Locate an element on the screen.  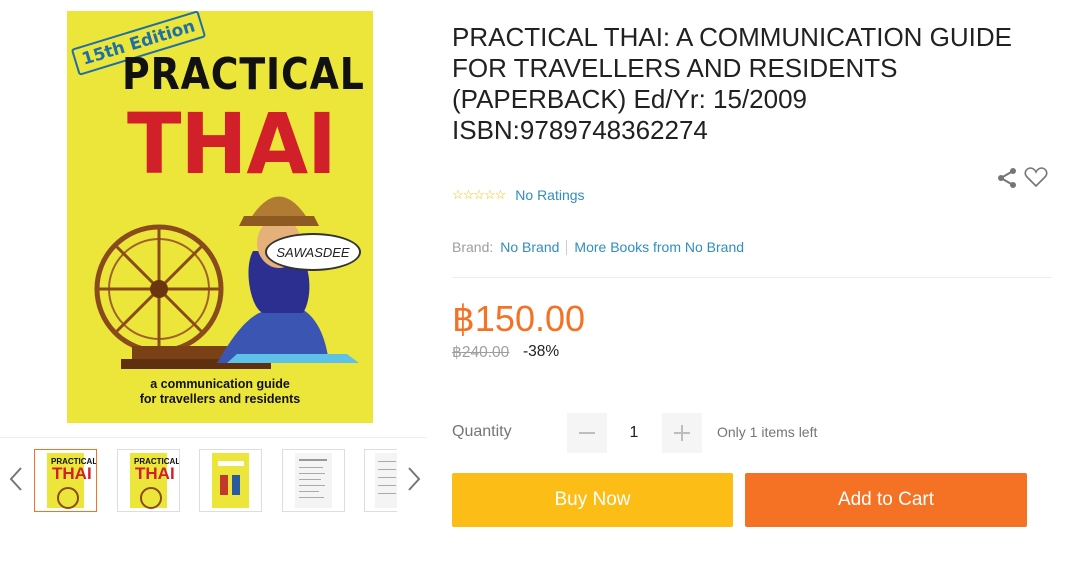
thumbnail-next-button is located at coordinates (414, 479).